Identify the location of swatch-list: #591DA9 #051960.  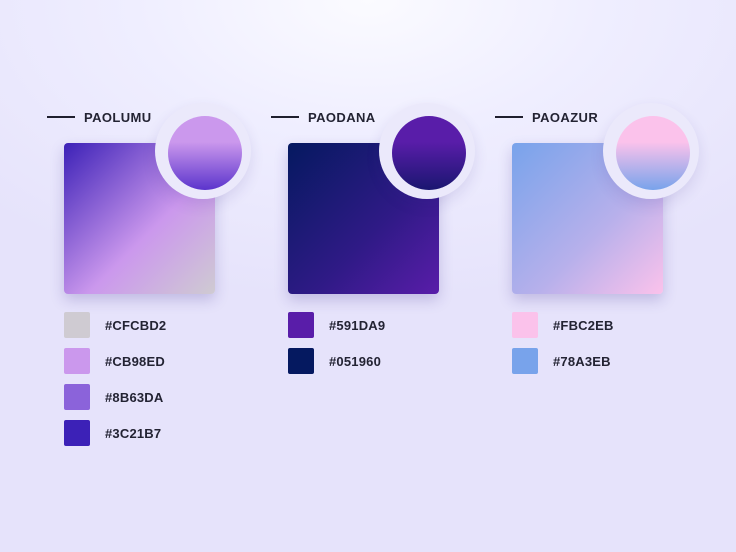
(336, 348).